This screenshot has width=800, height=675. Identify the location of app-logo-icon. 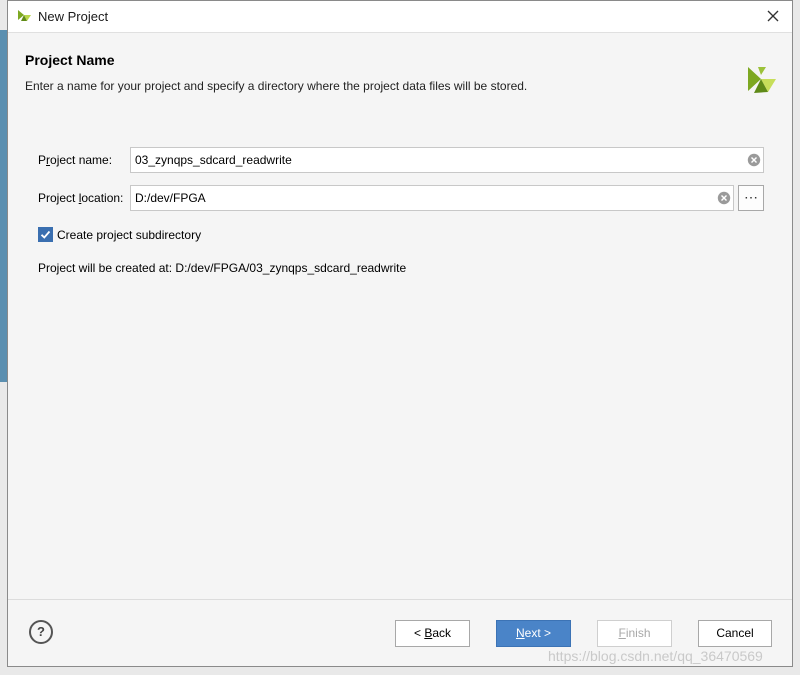
(24, 15).